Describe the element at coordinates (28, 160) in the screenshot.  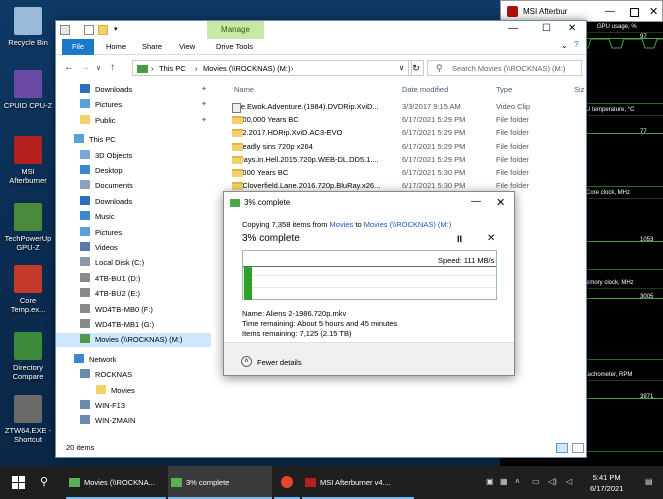
I see `desktop-icon: MSI Afterburner` at that location.